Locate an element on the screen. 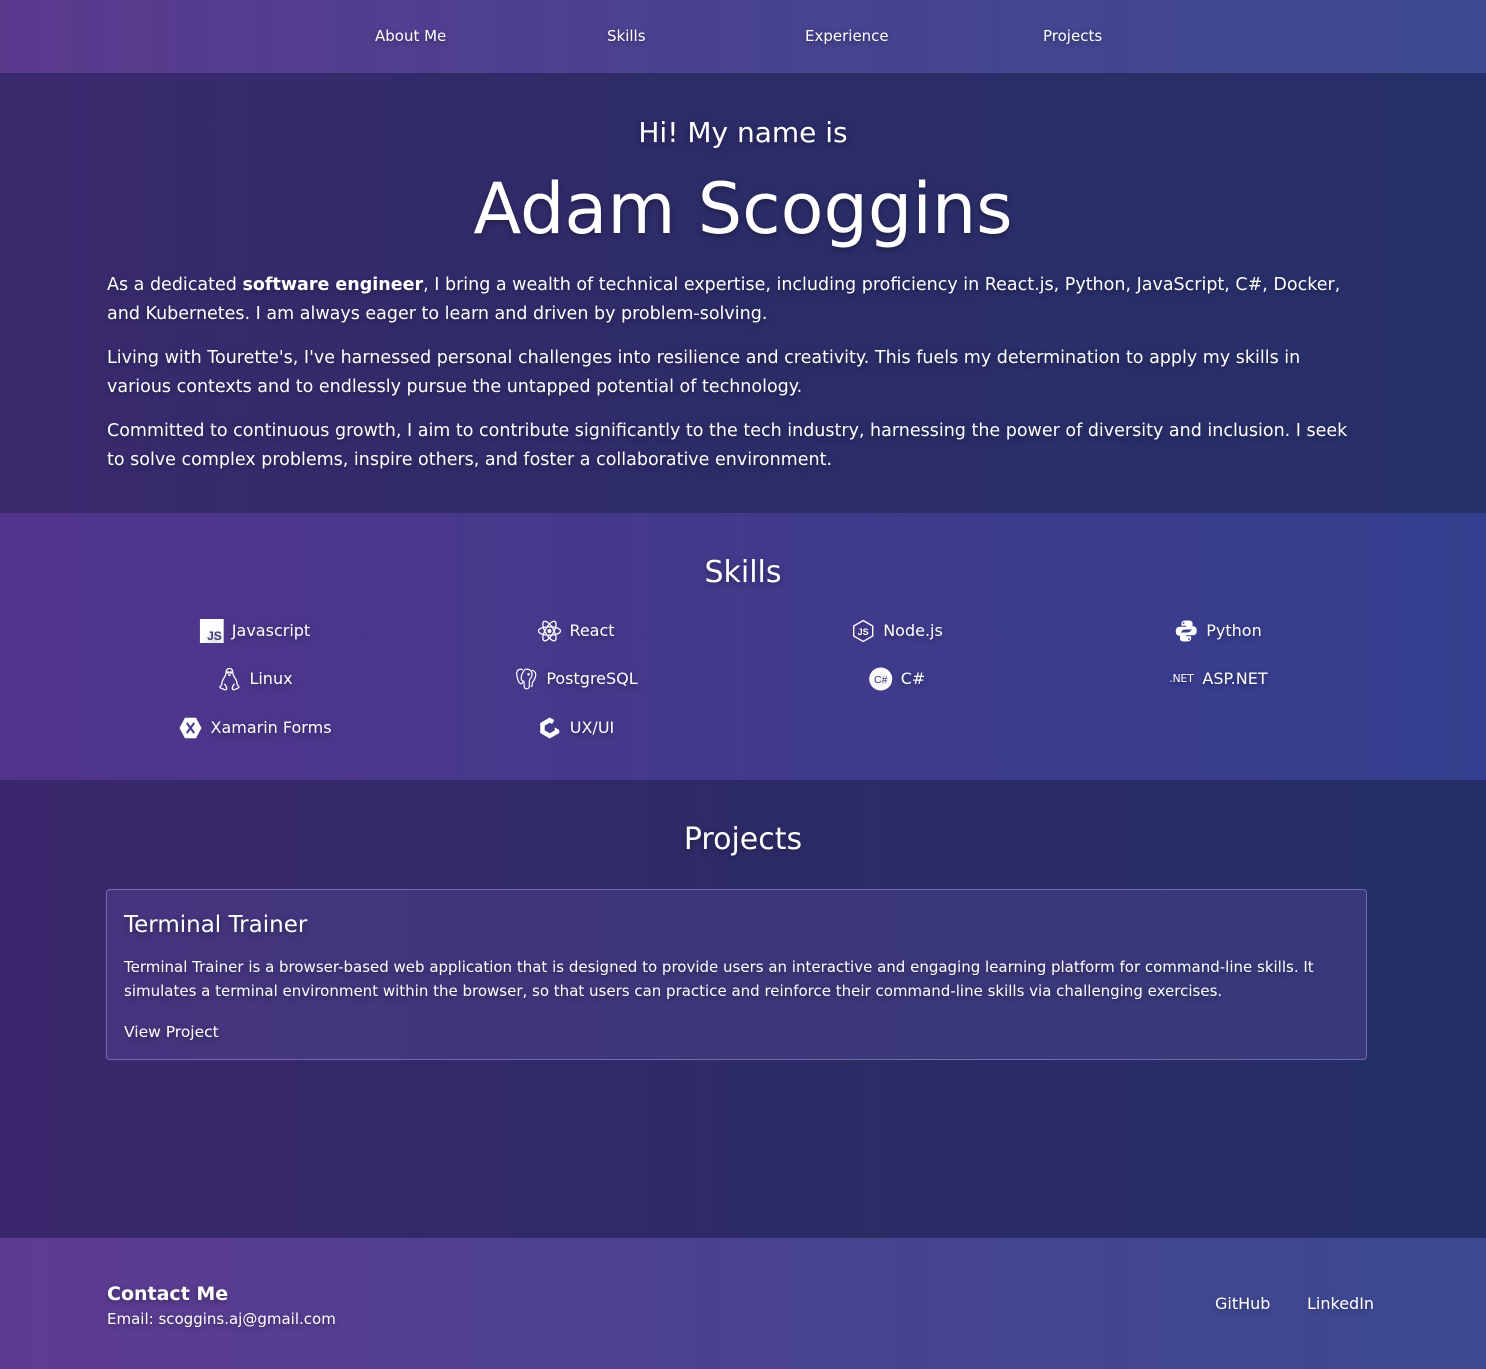 The height and width of the screenshot is (1369, 1486). project-title: Terminal Trainer is located at coordinates (216, 925).